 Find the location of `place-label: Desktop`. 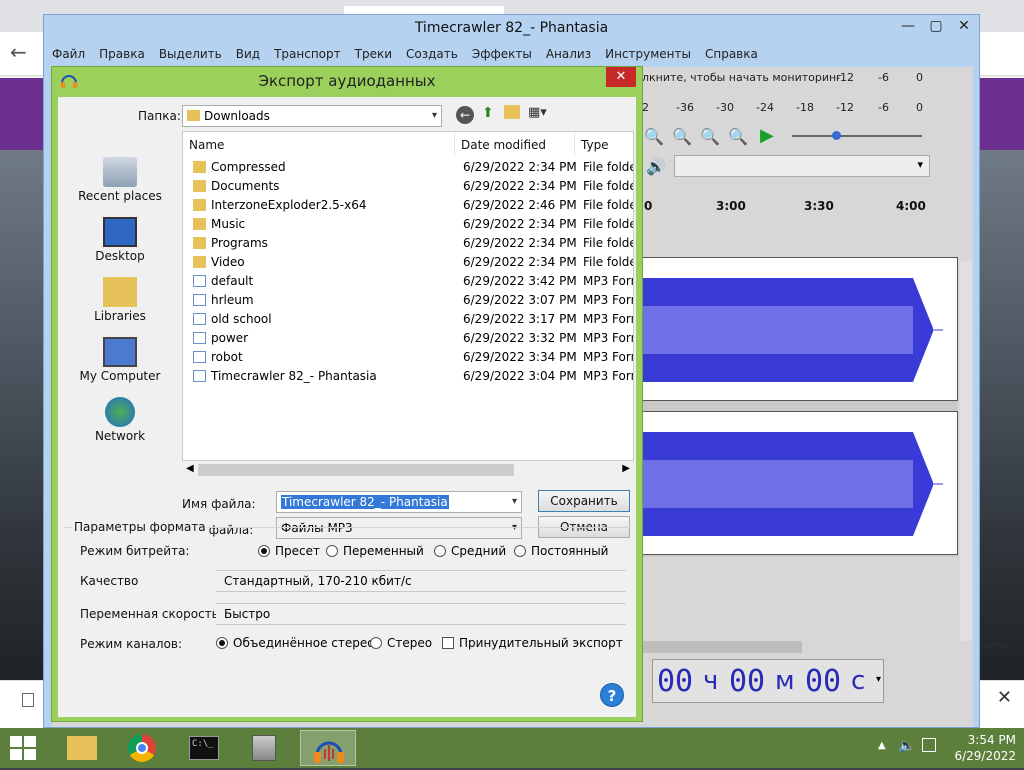

place-label: Desktop is located at coordinates (120, 256).